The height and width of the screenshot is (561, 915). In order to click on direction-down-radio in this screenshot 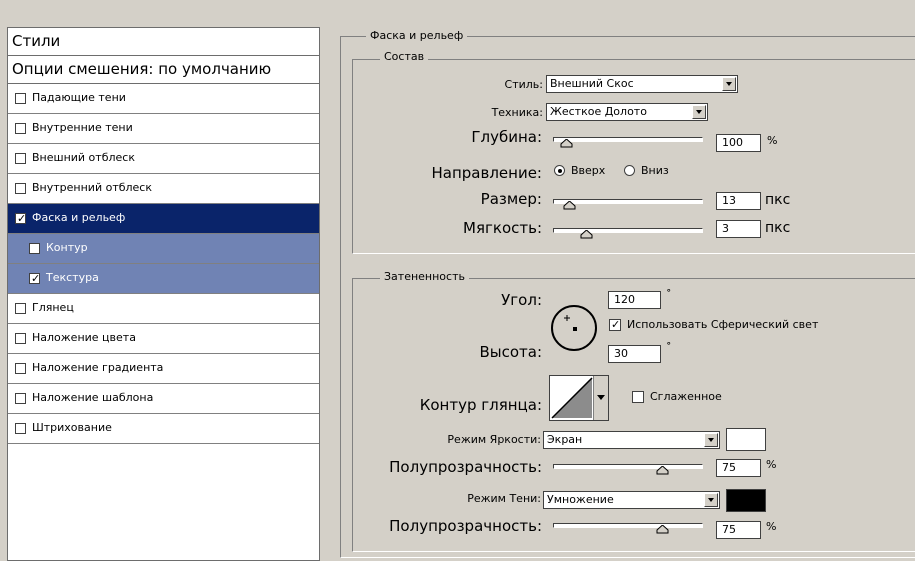, I will do `click(629, 170)`.